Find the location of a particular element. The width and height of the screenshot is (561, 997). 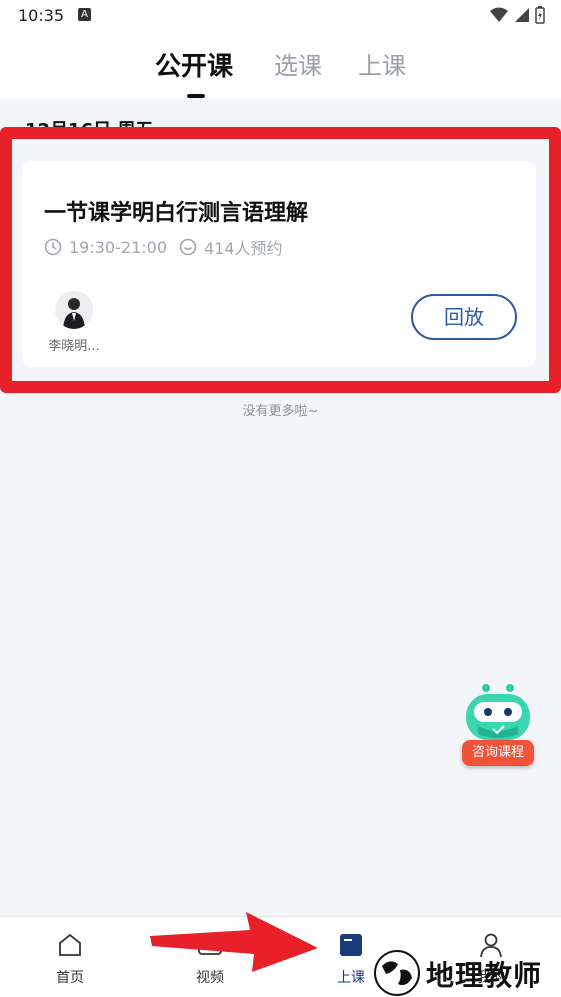

course-meta: 19:30-21:00 414人预约 is located at coordinates (169, 247).